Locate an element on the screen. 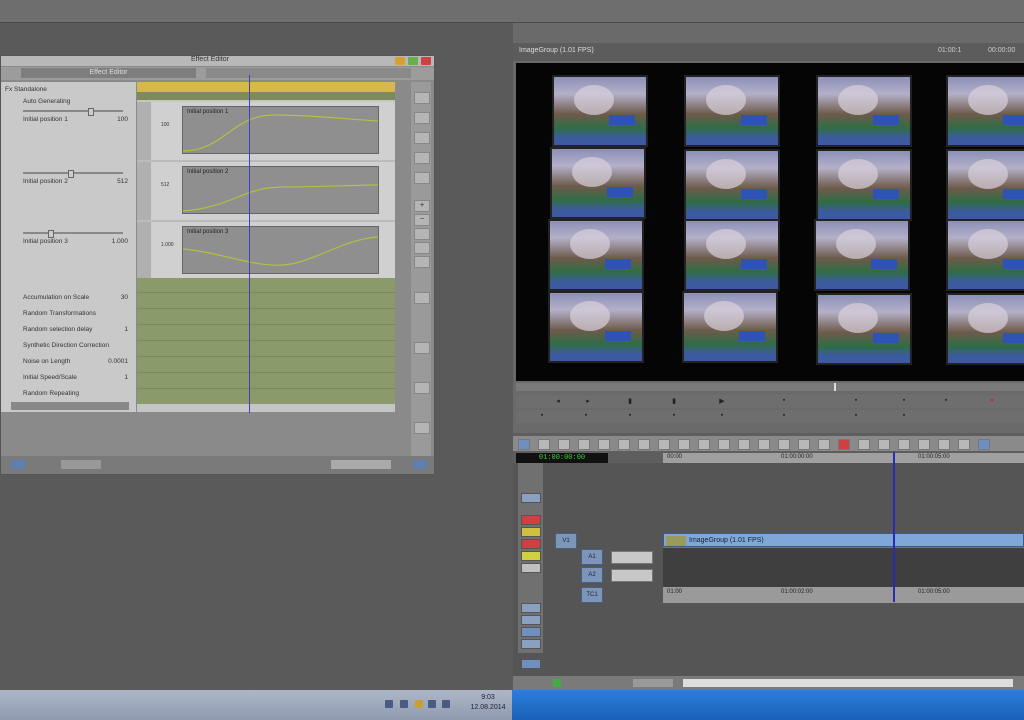  param-row: Synthetic Direction Correction is located at coordinates (68, 346).